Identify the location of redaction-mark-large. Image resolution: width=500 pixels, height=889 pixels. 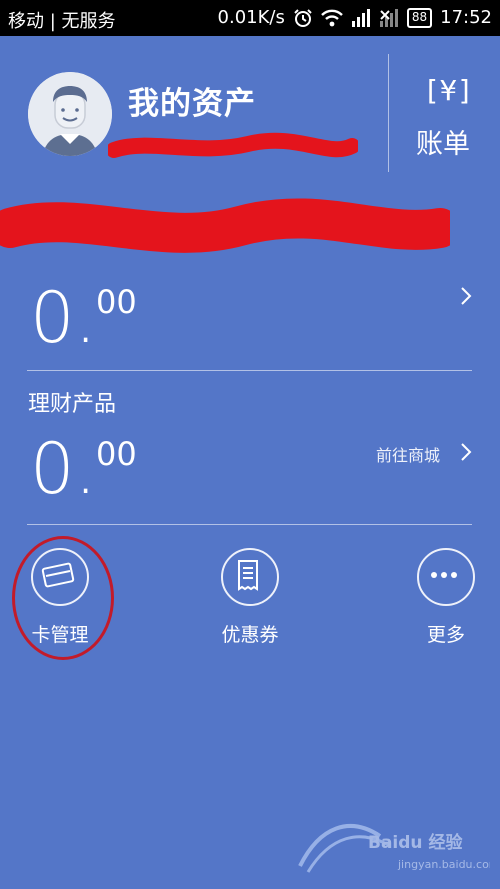
(225, 225).